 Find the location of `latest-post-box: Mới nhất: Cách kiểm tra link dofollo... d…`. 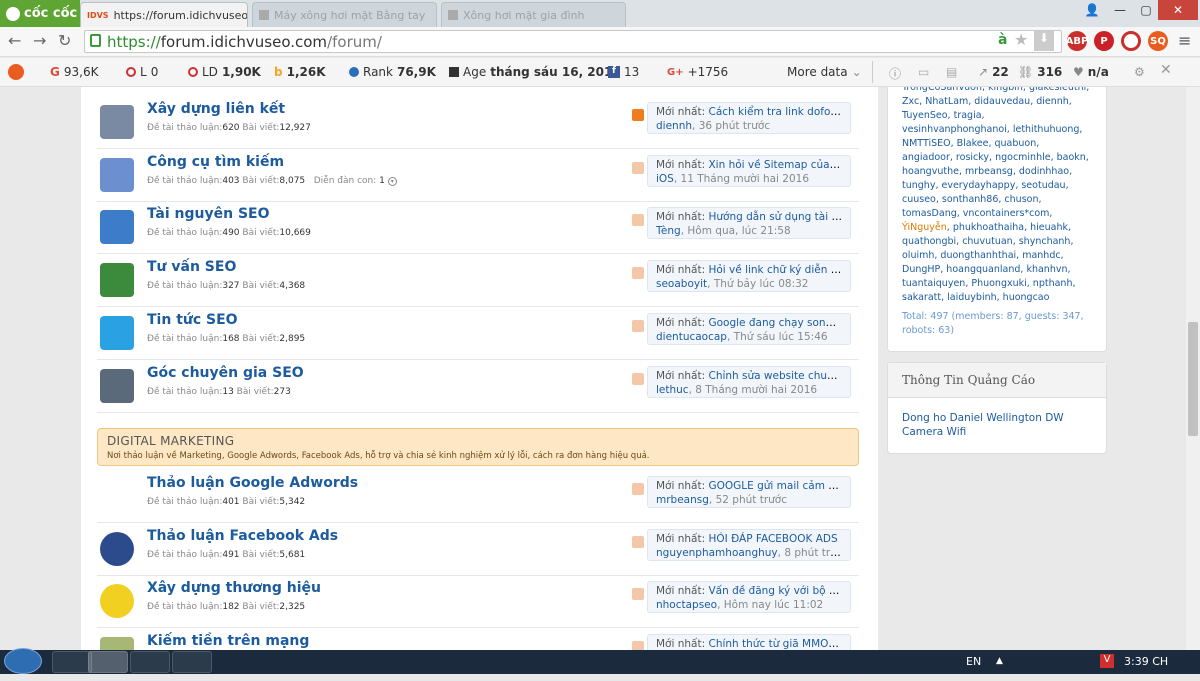

latest-post-box: Mới nhất: Cách kiểm tra link dofollo... d… is located at coordinates (749, 118).